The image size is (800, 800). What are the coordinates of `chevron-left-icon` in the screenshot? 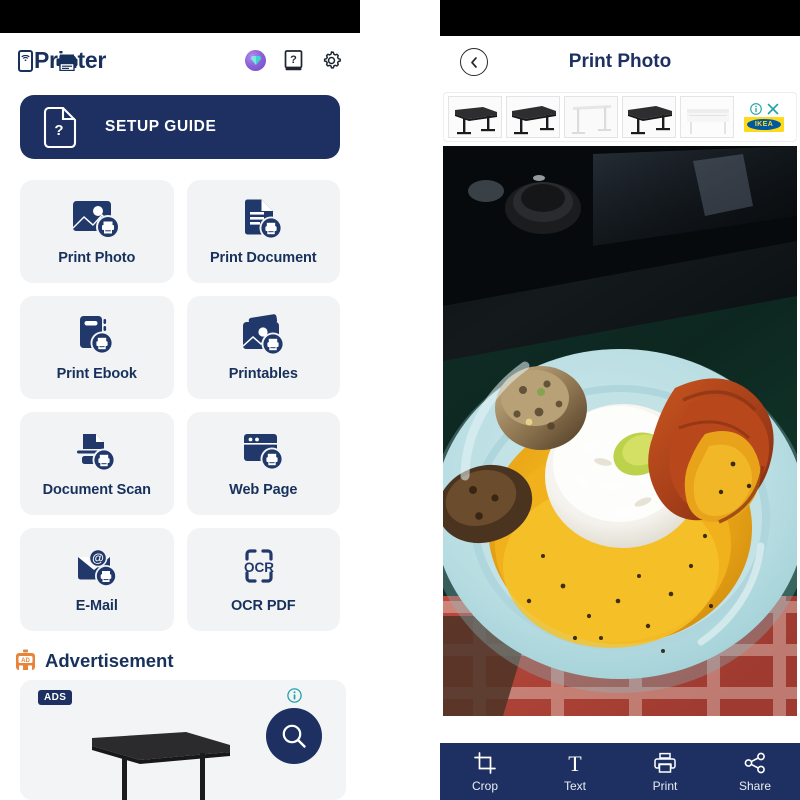 It's located at (473, 62).